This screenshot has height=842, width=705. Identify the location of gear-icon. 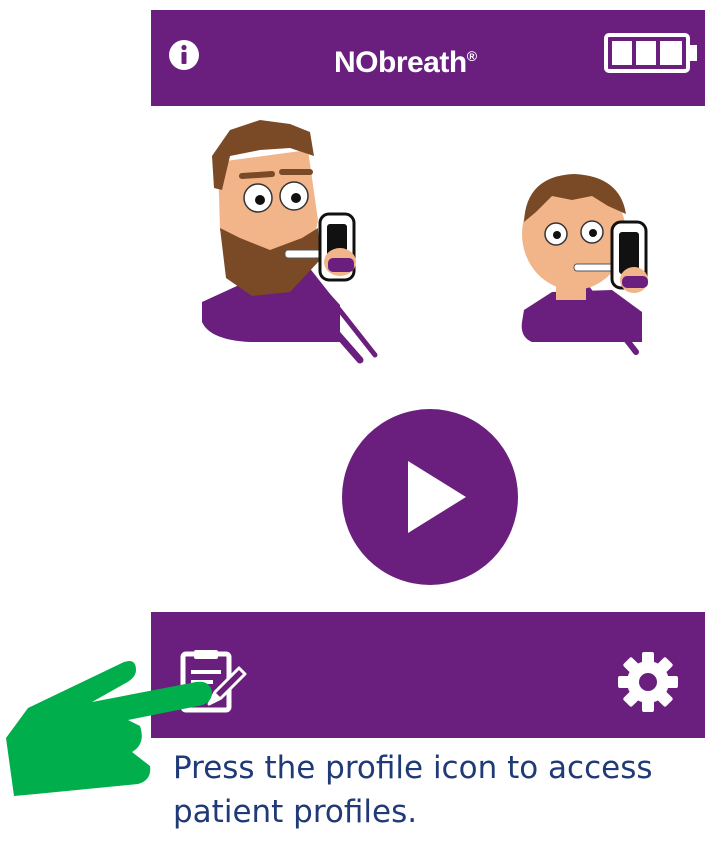
(648, 682).